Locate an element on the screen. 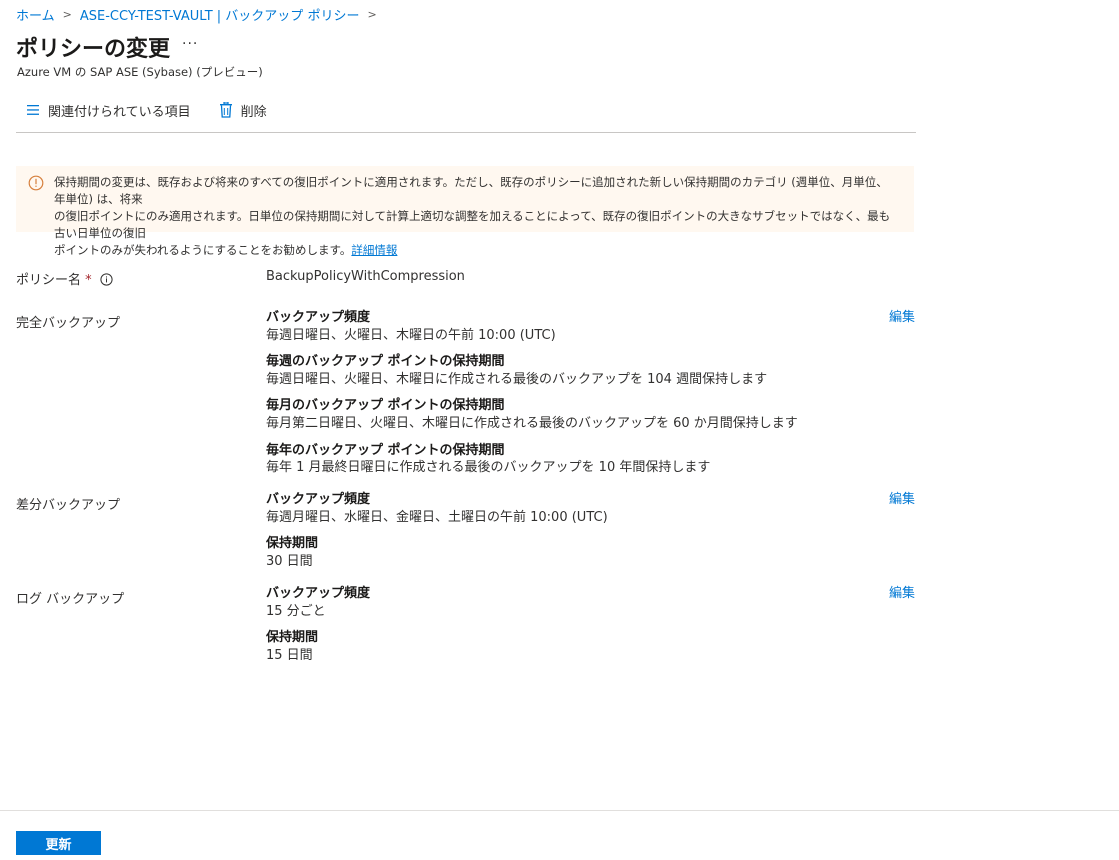 The width and height of the screenshot is (1119, 860). breadcrumb-home-link: ホーム is located at coordinates (35, 14).